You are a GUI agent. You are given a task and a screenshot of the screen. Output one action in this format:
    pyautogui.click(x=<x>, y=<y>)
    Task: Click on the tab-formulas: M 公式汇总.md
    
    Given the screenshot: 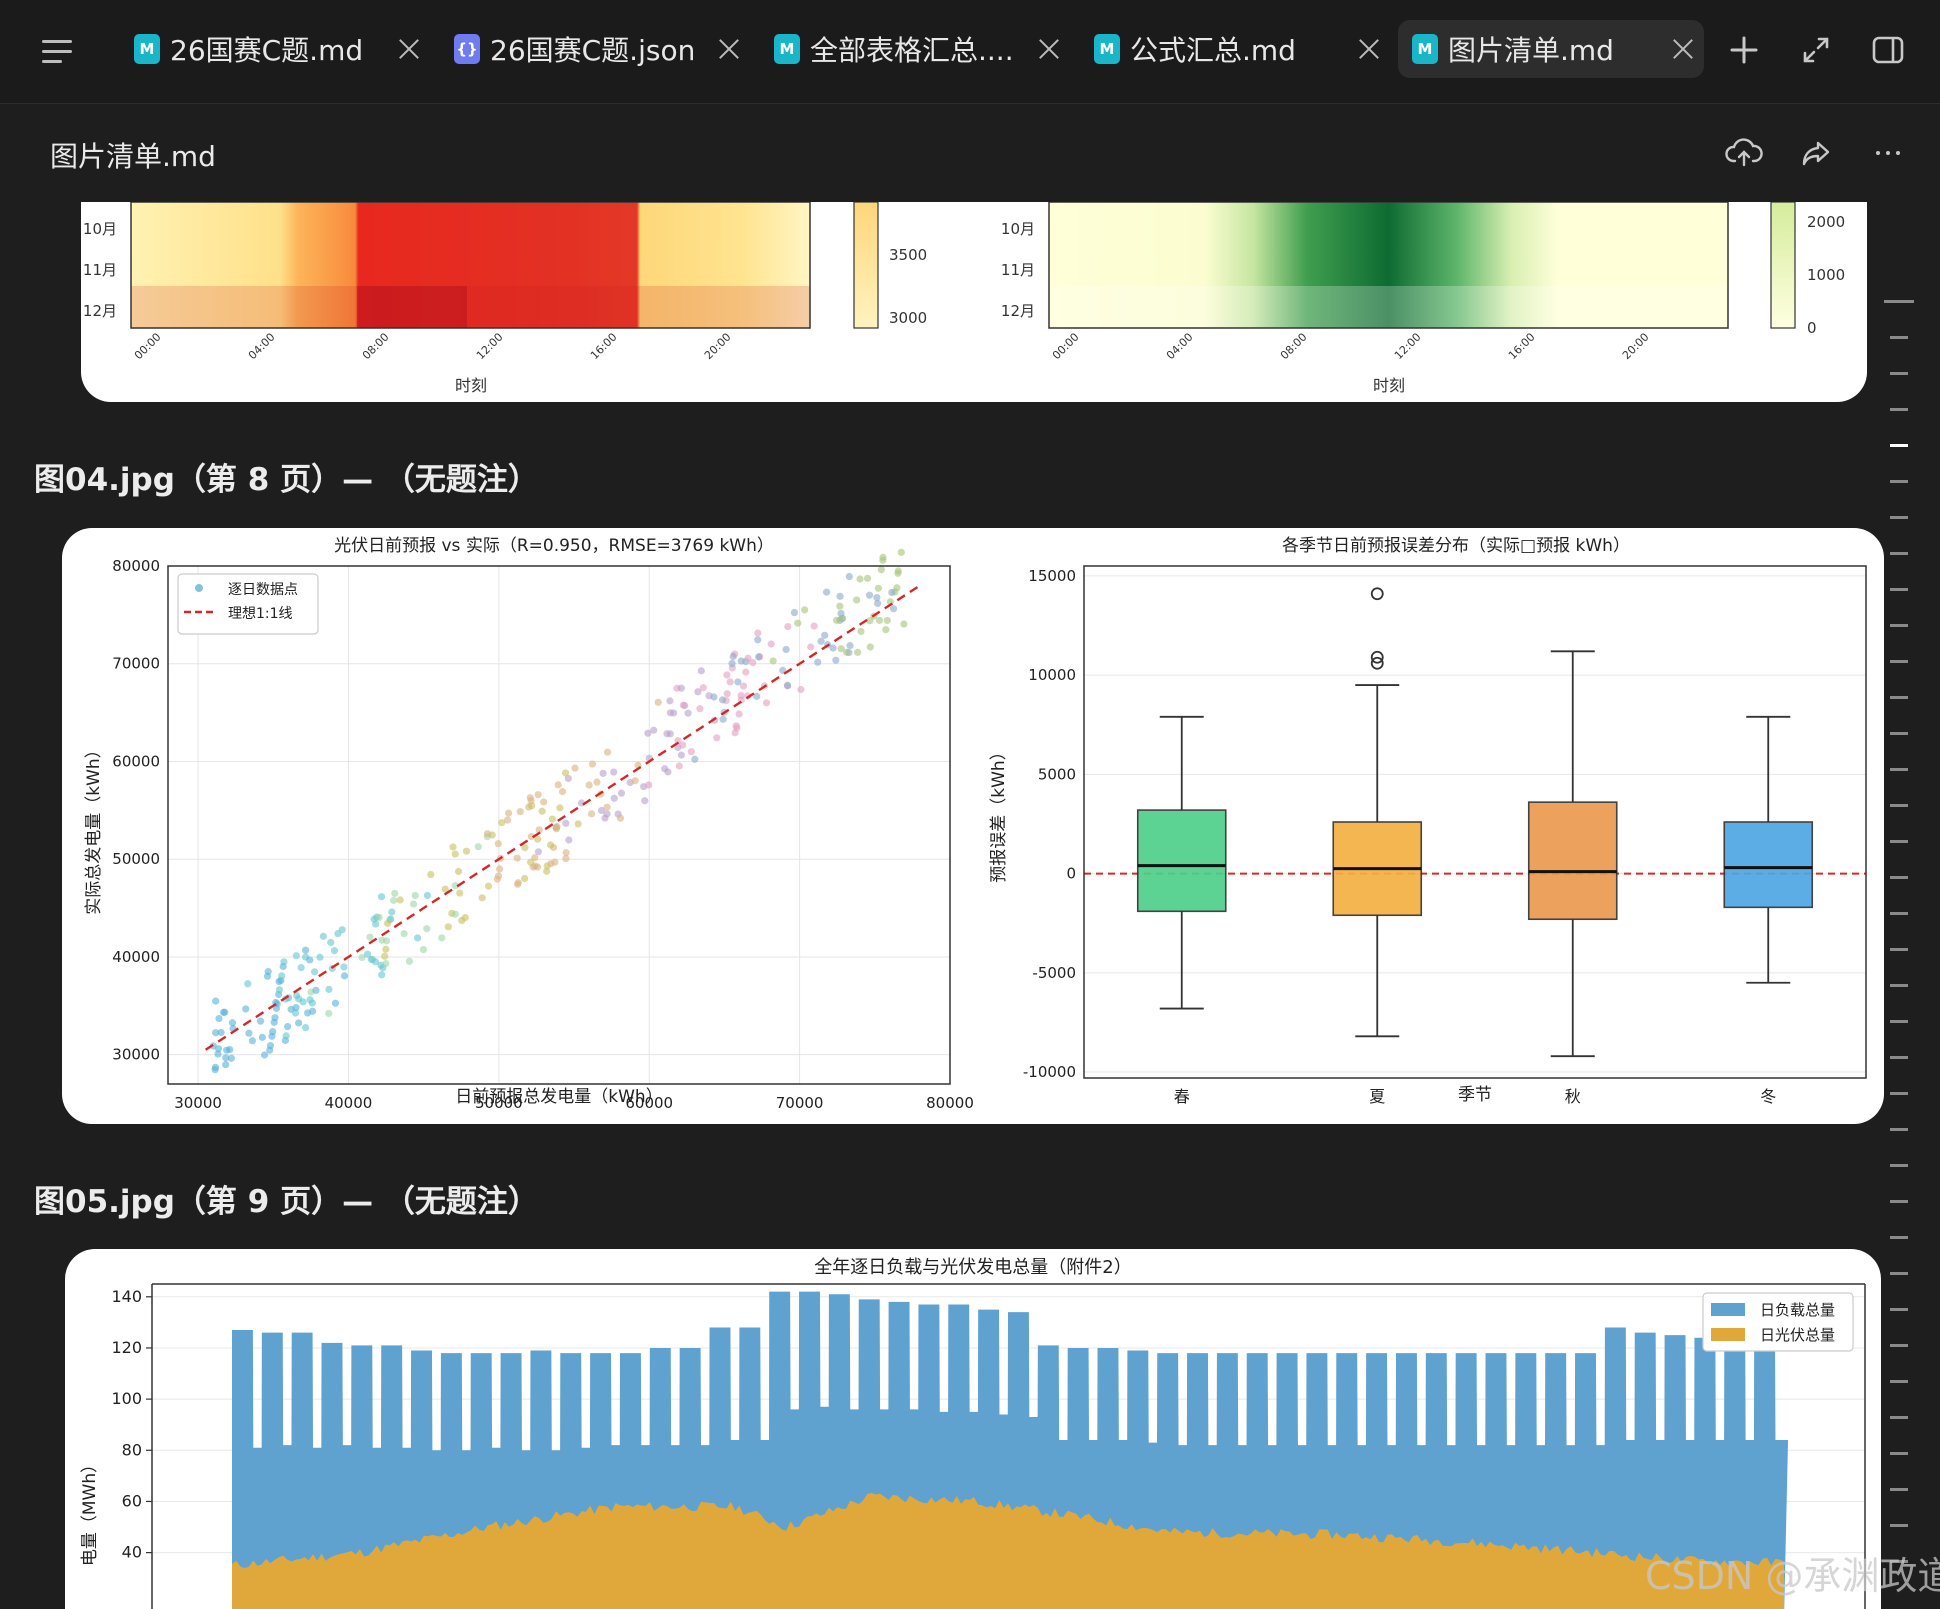 What is the action you would take?
    pyautogui.click(x=1235, y=49)
    